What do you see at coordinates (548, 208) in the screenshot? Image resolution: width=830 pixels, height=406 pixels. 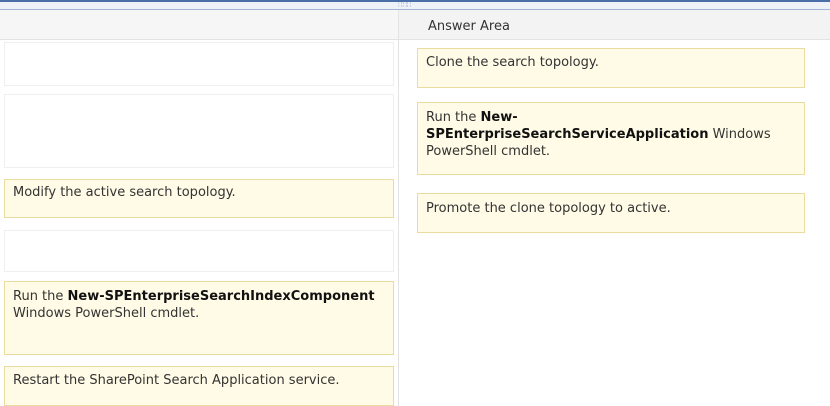 I see `answer-text: Promote the clone topology to active.` at bounding box center [548, 208].